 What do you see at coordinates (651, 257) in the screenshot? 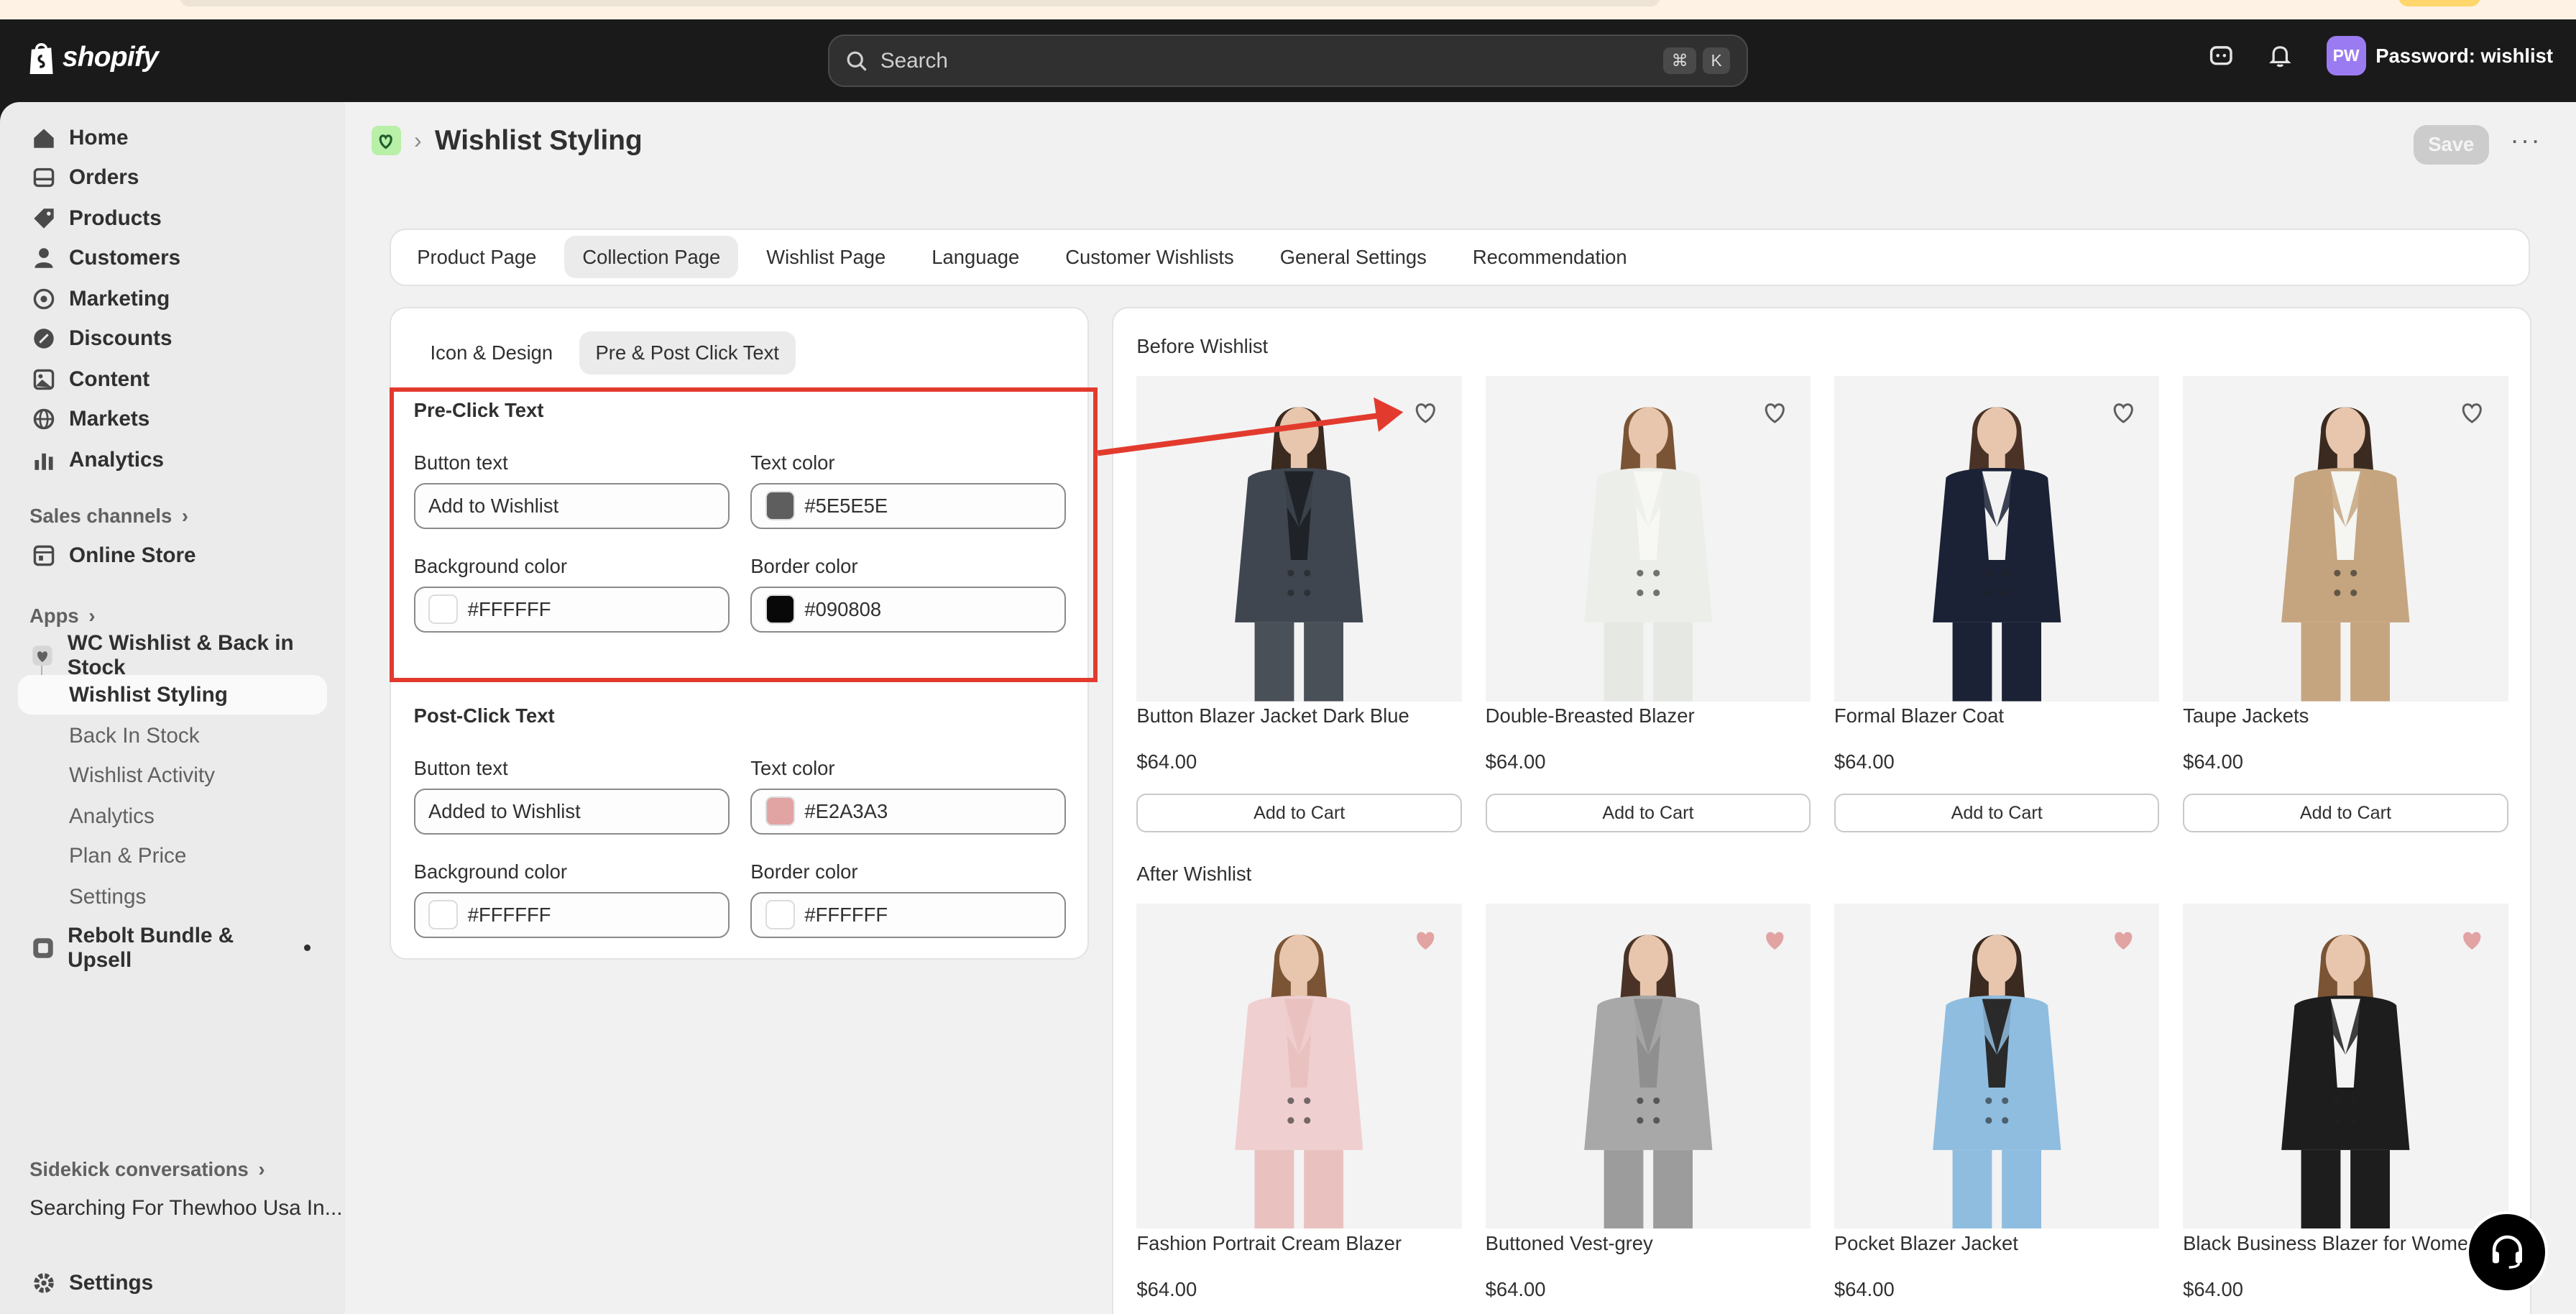
I see `tab-collection-page: Collection Page` at bounding box center [651, 257].